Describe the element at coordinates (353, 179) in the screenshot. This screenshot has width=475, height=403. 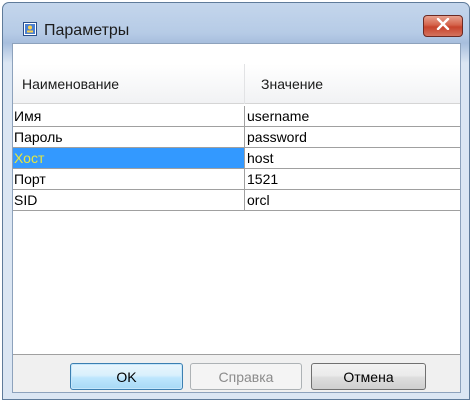
I see `row-value-cell: 1521` at that location.